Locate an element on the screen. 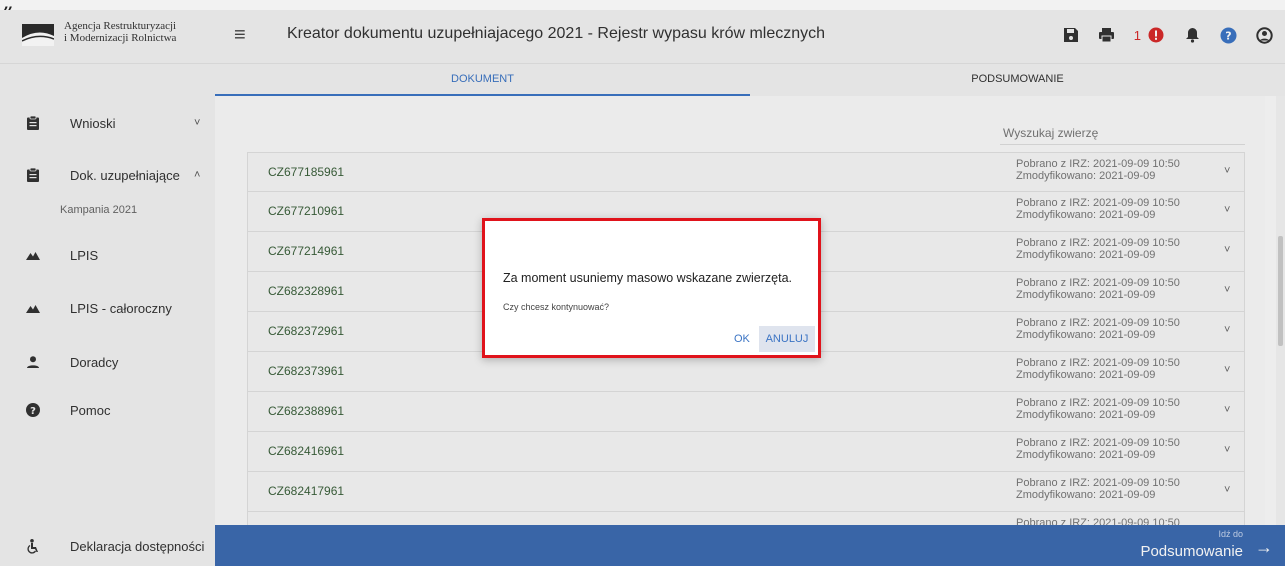 The image size is (1285, 566). dialog-text: Czy chcesz kontynuować? is located at coordinates (556, 307).